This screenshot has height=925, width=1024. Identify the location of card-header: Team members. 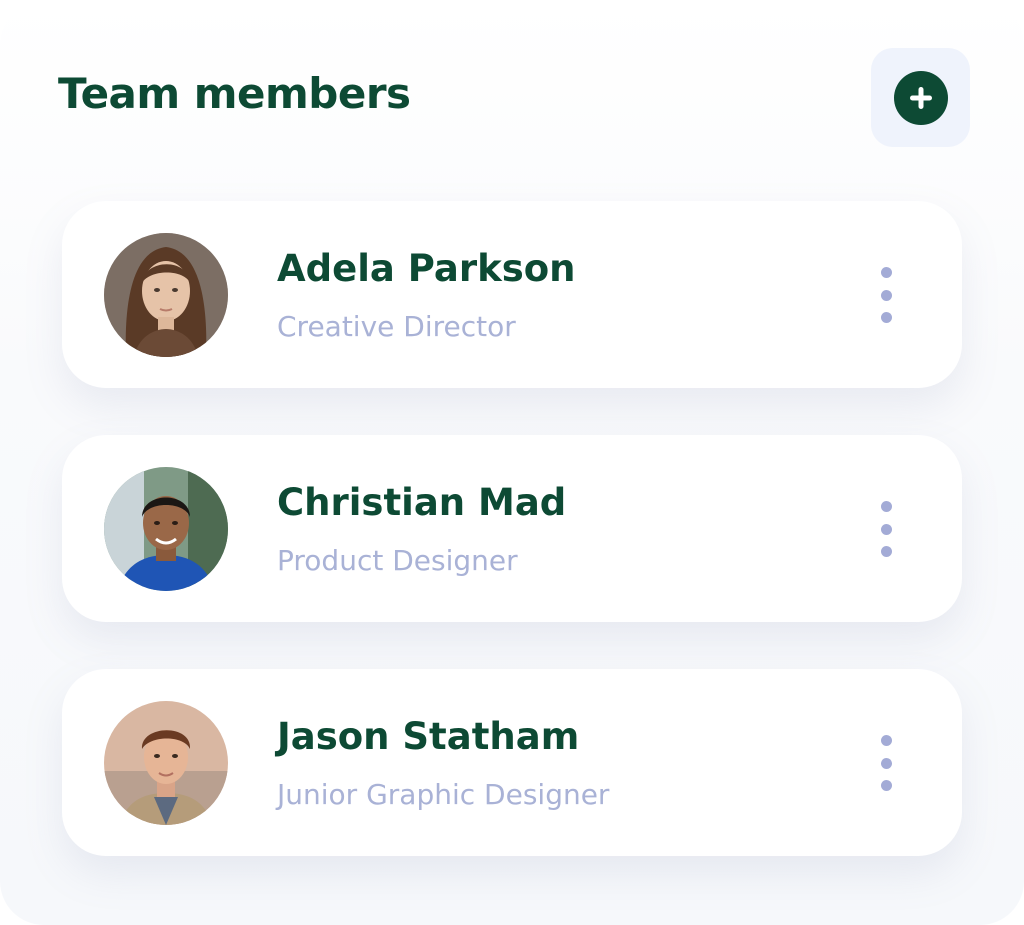
(514, 97).